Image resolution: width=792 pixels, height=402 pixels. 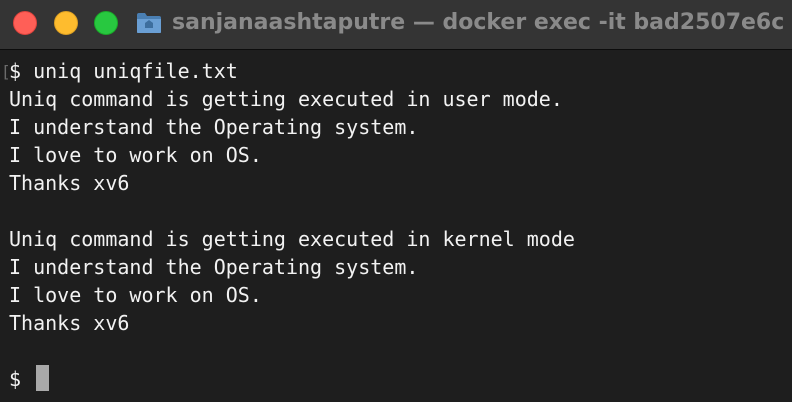 What do you see at coordinates (66, 23) in the screenshot?
I see `minimize-button` at bounding box center [66, 23].